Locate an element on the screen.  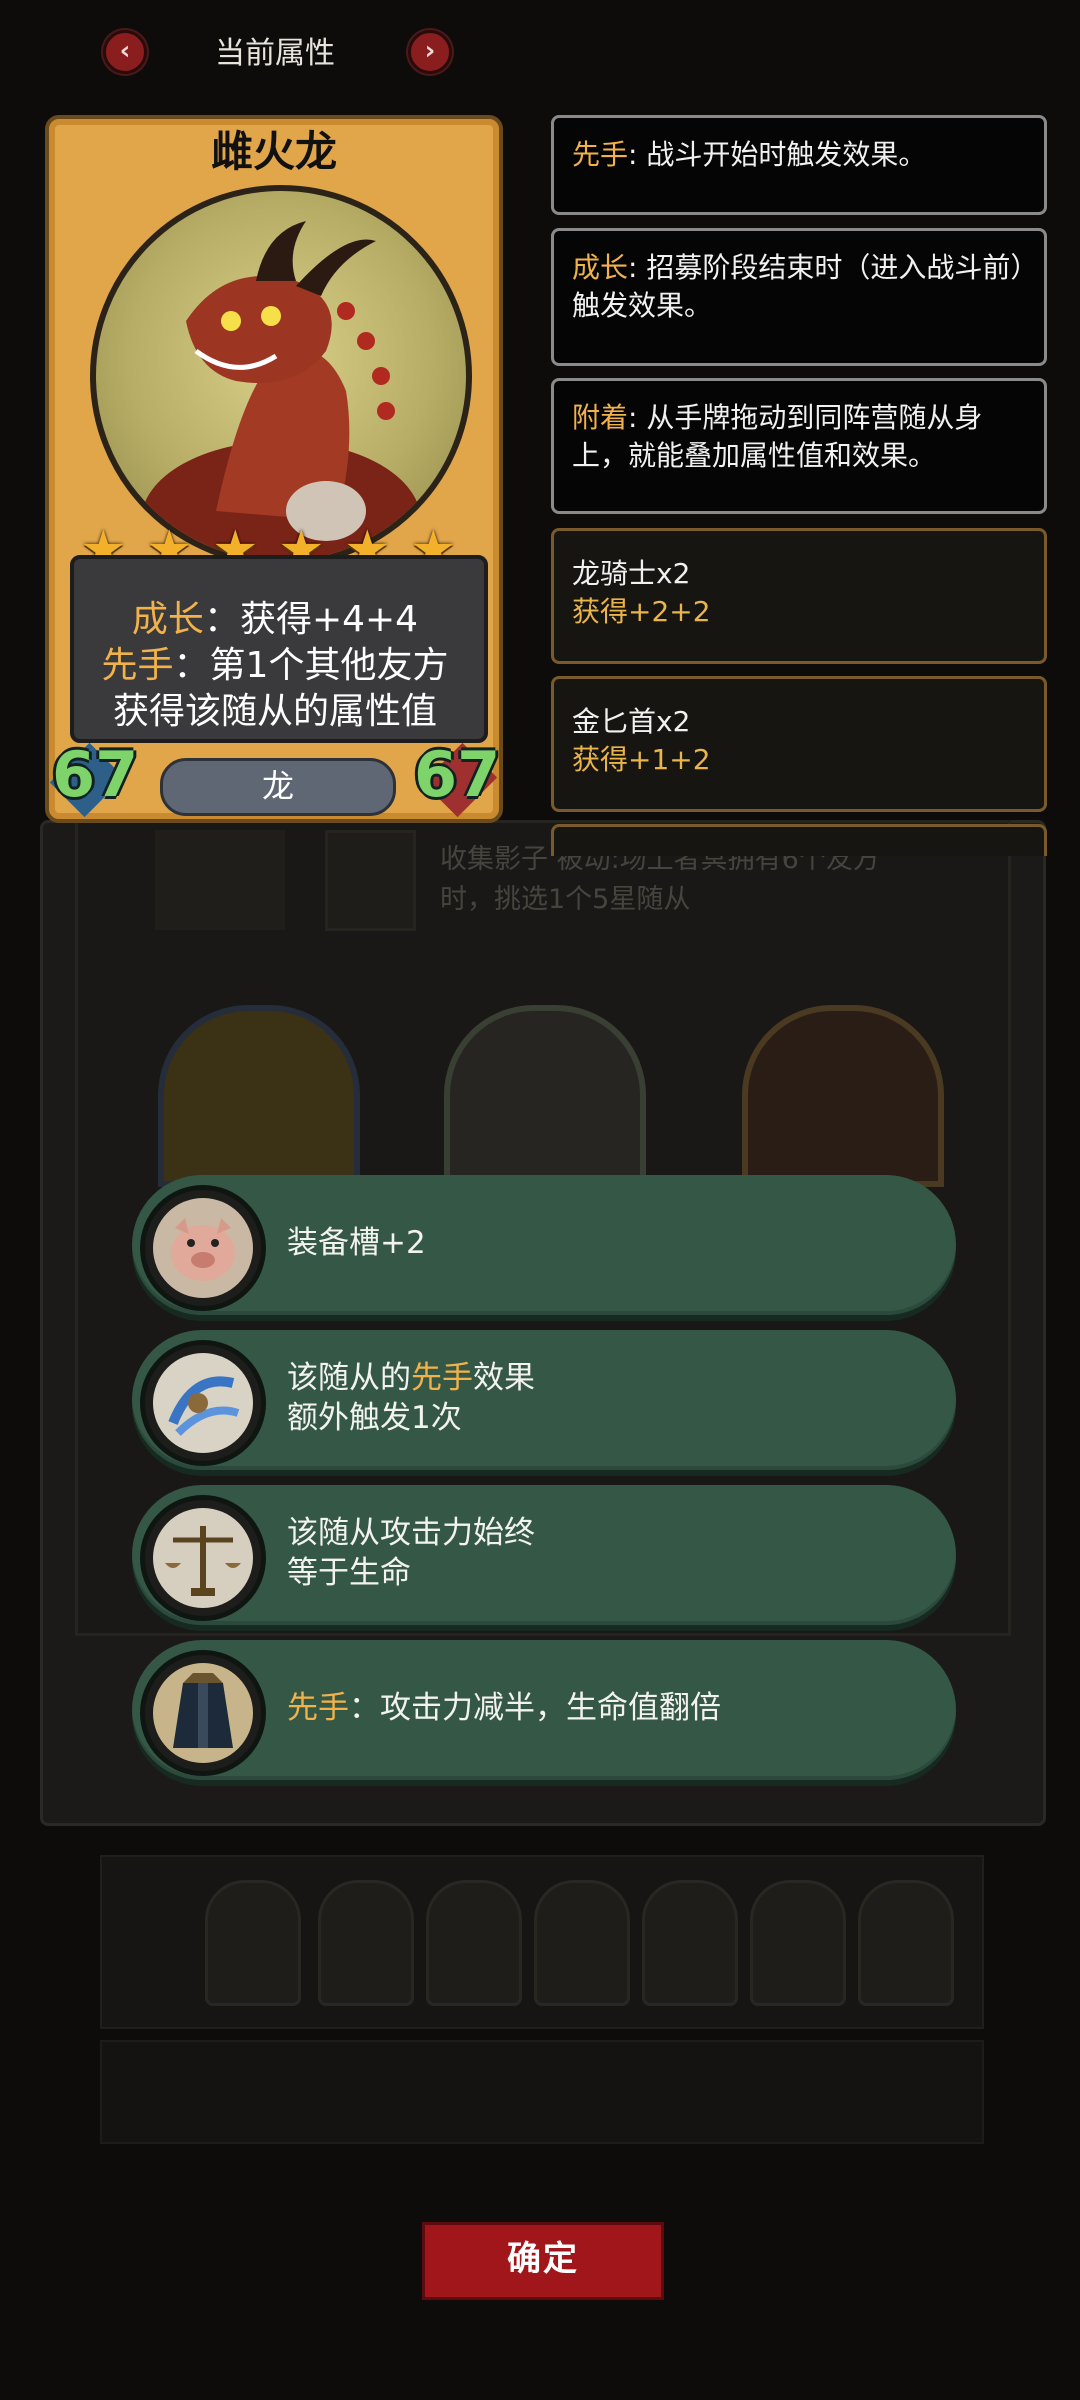
tribe-badge: 龙 is located at coordinates (278, 787).